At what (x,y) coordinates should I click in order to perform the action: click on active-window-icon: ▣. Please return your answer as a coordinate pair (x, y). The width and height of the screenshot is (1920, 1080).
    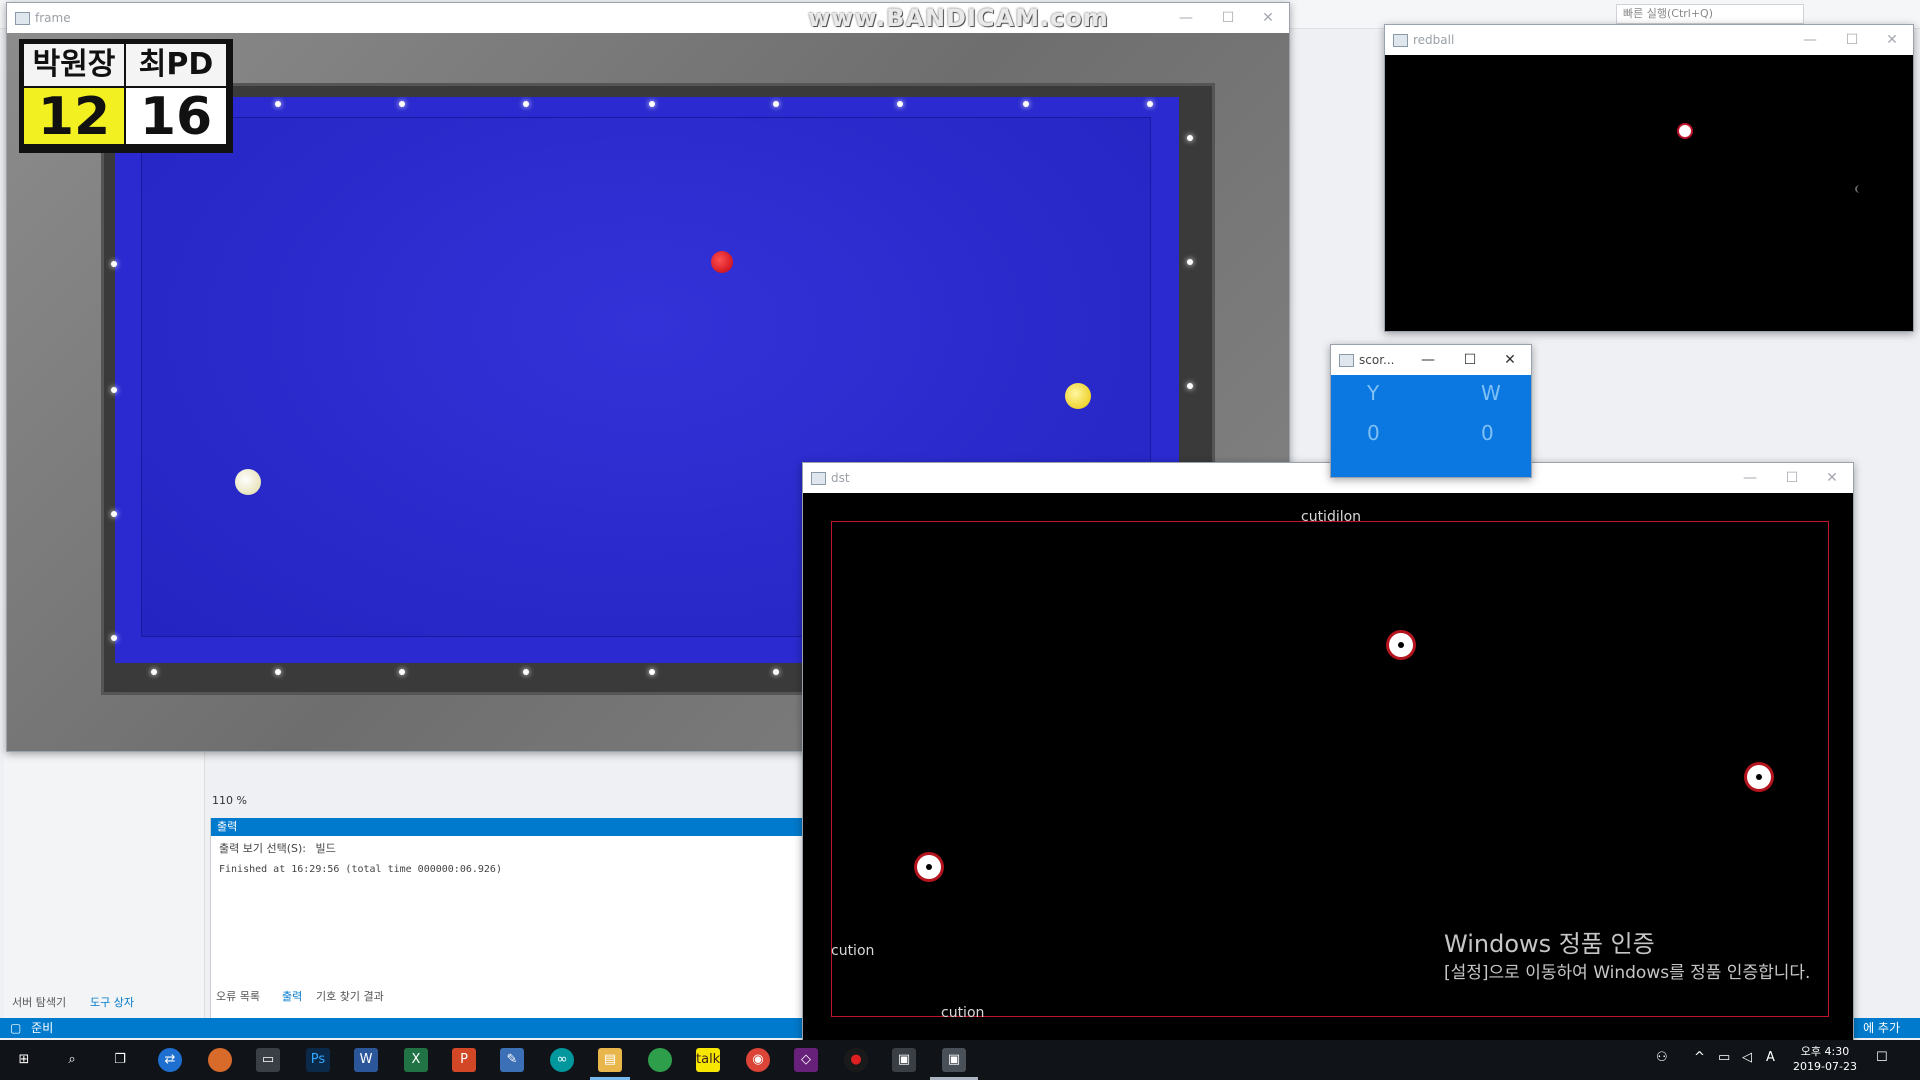
    Looking at the image, I should click on (954, 1060).